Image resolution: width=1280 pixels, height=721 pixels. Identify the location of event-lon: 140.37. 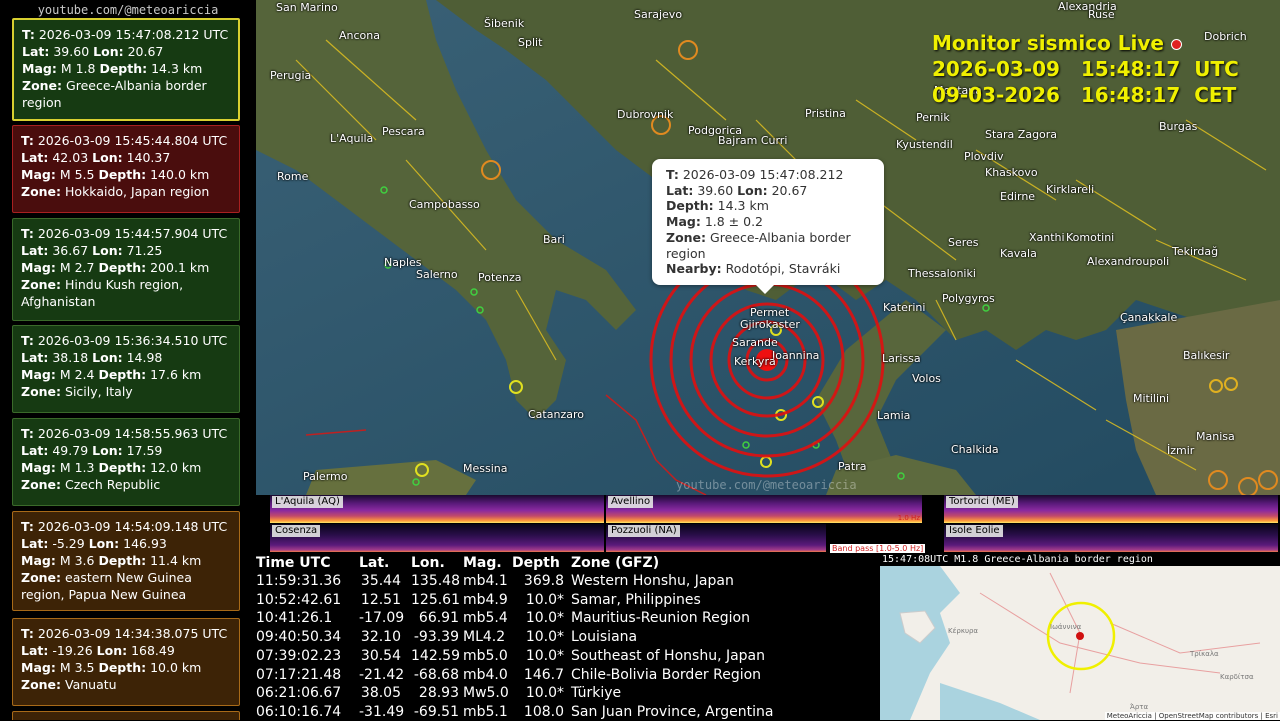
(148, 157).